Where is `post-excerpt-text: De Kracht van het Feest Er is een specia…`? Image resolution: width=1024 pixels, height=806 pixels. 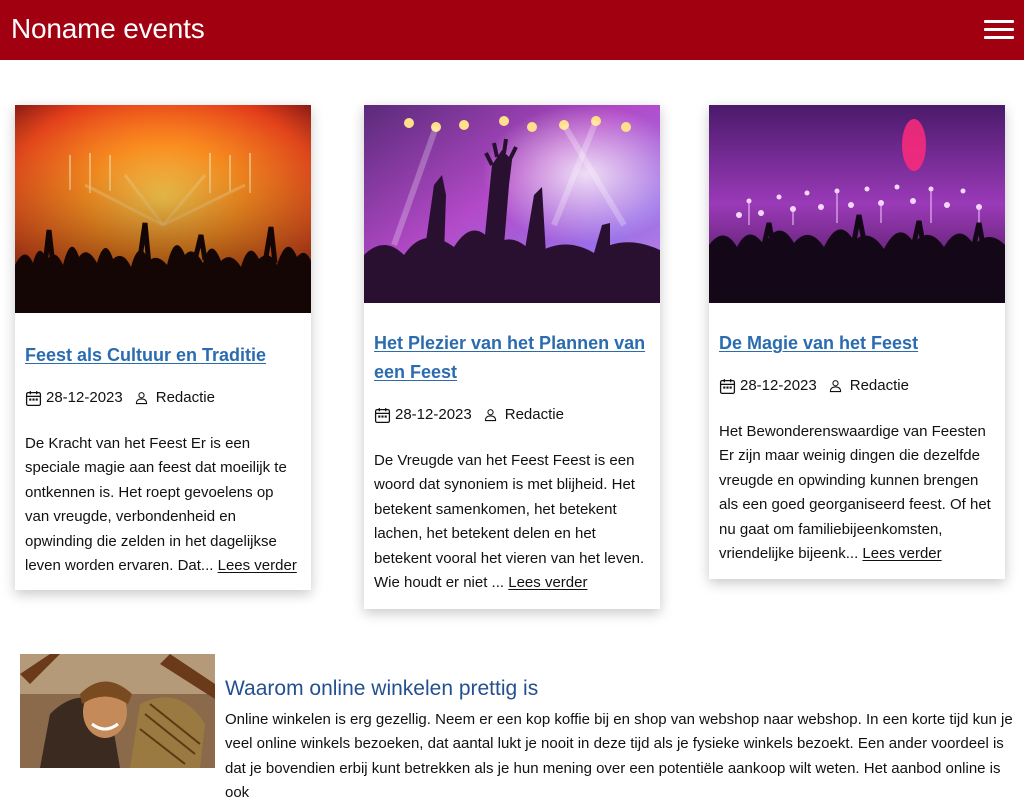 post-excerpt-text: De Kracht van het Feest Er is een specia… is located at coordinates (156, 505).